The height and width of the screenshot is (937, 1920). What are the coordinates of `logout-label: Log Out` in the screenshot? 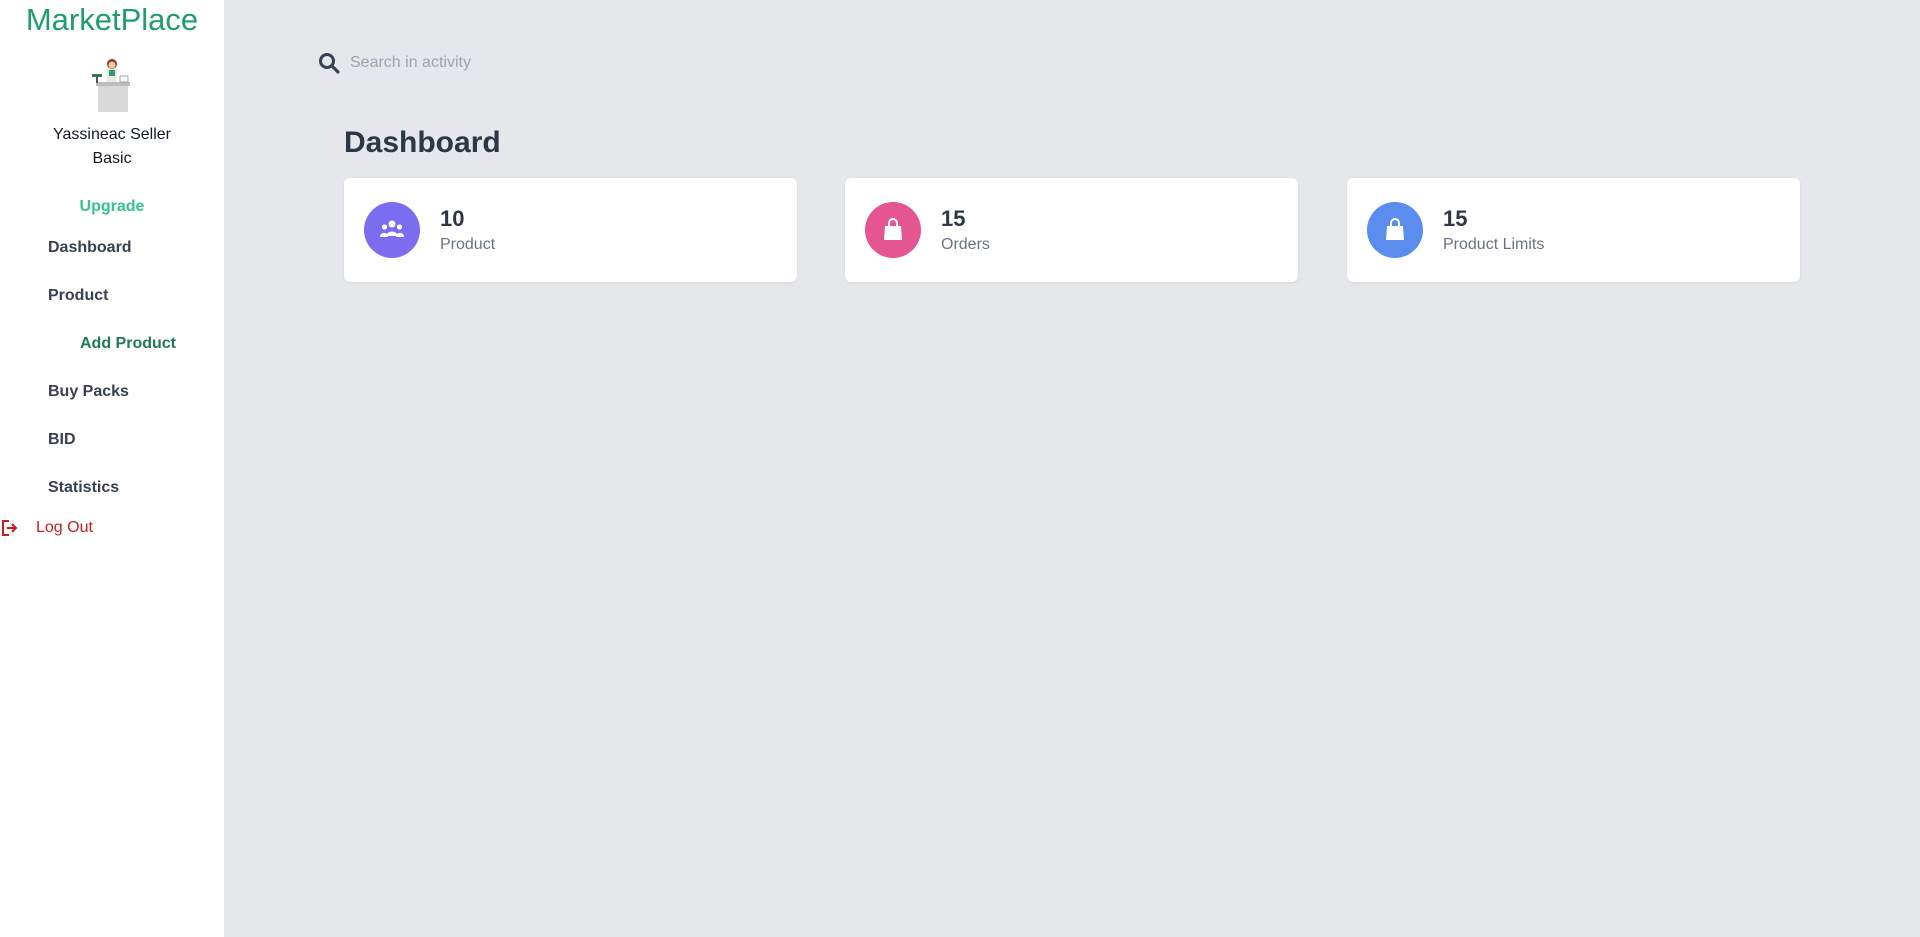 It's located at (64, 527).